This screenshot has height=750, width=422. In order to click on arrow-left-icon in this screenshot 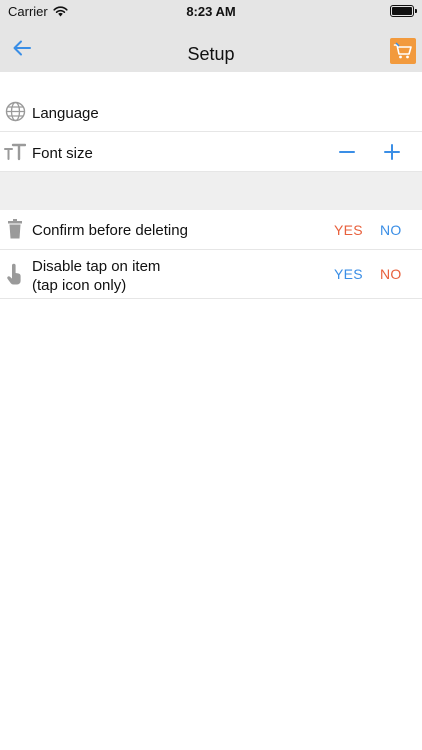, I will do `click(22, 48)`.